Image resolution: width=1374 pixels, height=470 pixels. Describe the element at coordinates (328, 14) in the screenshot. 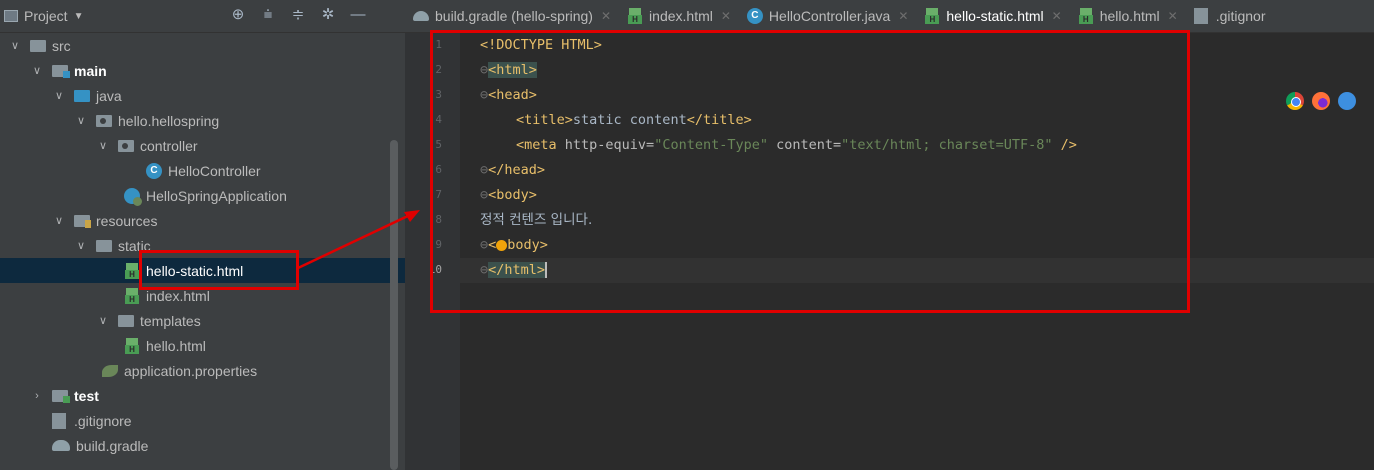

I see `gear-icon: ✲` at that location.